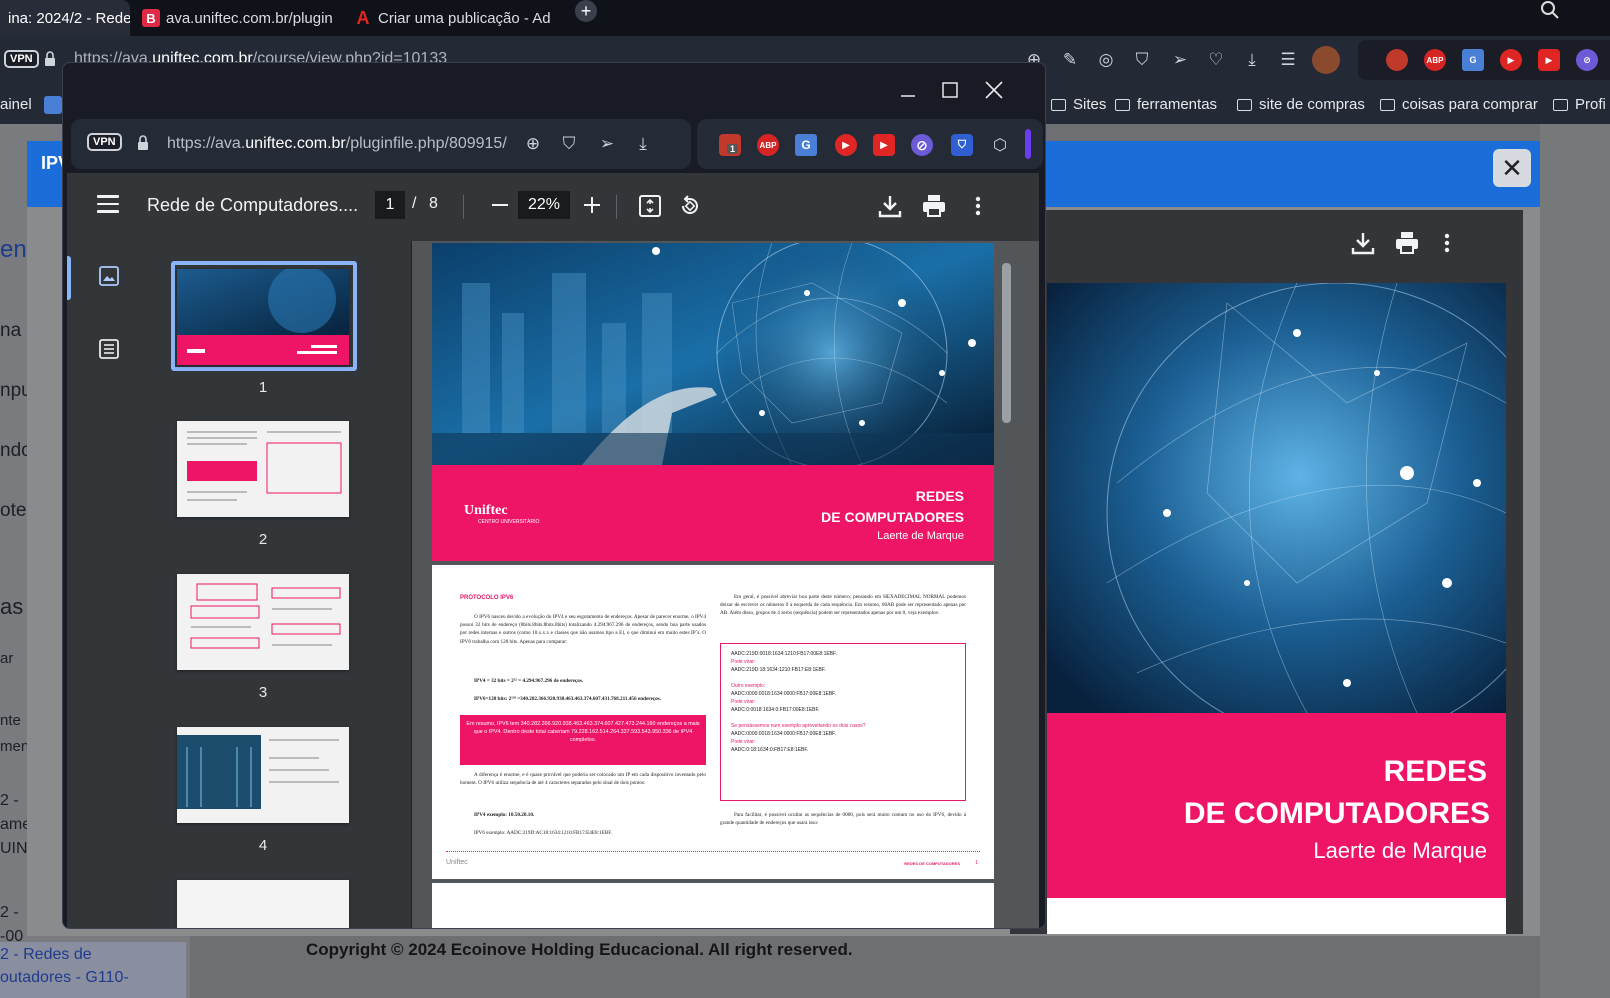 This screenshot has width=1610, height=998. I want to click on rotate-icon, so click(690, 206).